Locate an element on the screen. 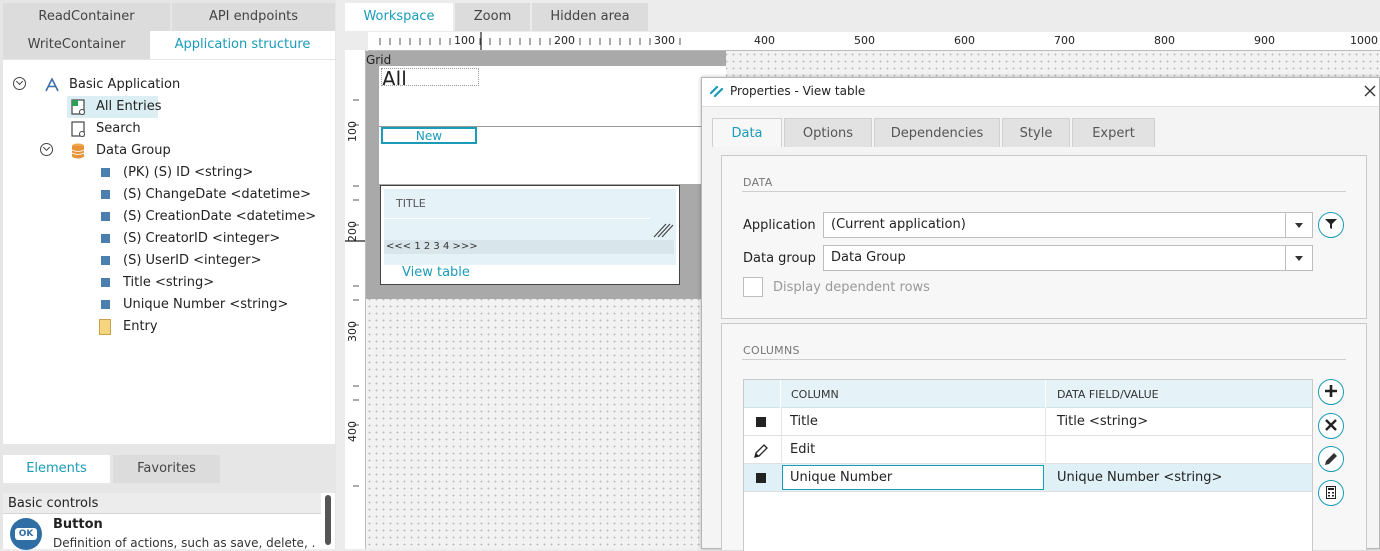 This screenshot has width=1380, height=551. tab-expert: Expert is located at coordinates (1113, 132).